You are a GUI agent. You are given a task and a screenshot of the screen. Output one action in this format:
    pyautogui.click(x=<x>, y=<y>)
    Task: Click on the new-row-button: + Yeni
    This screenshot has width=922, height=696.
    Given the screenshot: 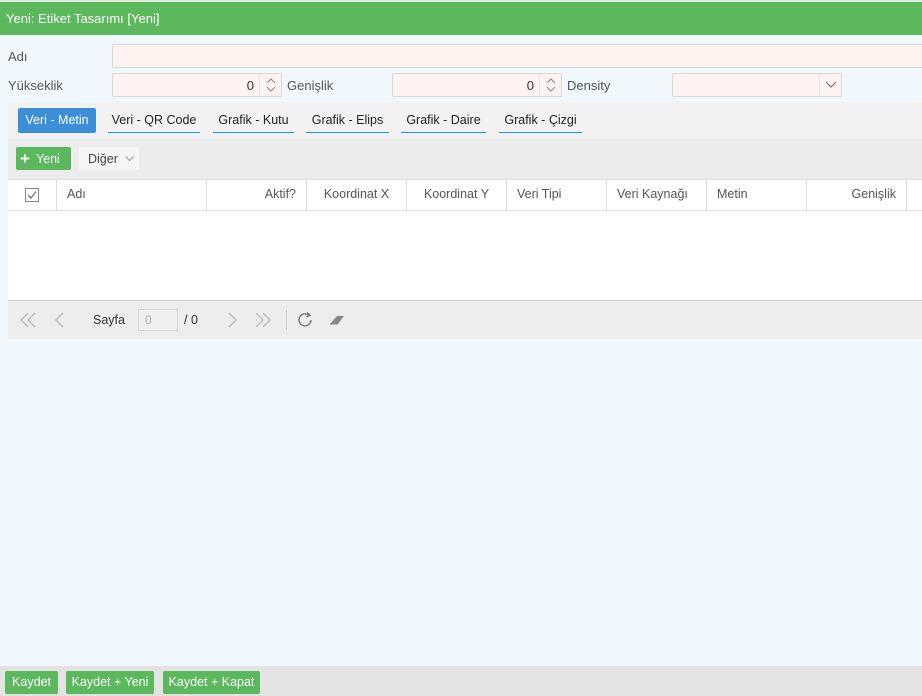 What is the action you would take?
    pyautogui.click(x=43, y=158)
    